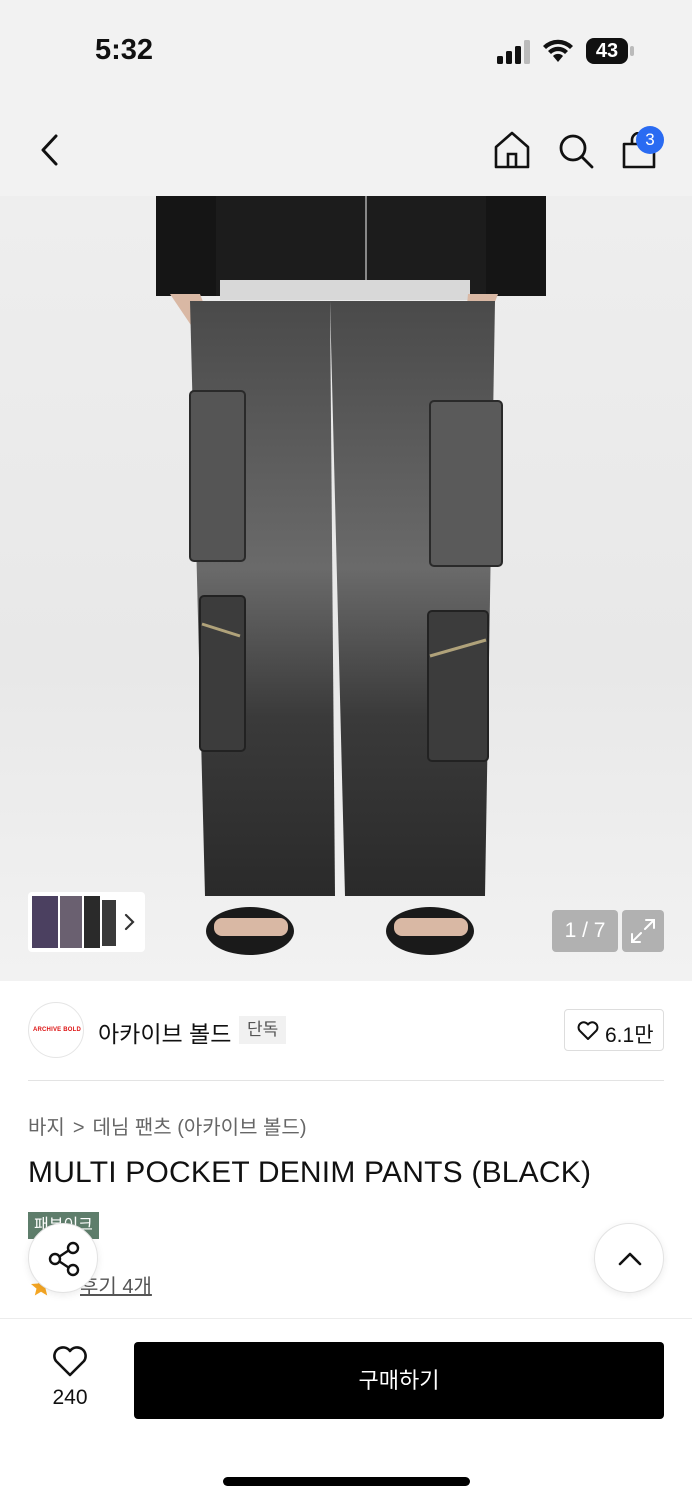 The height and width of the screenshot is (1500, 692). I want to click on home-indicator, so click(346, 1481).